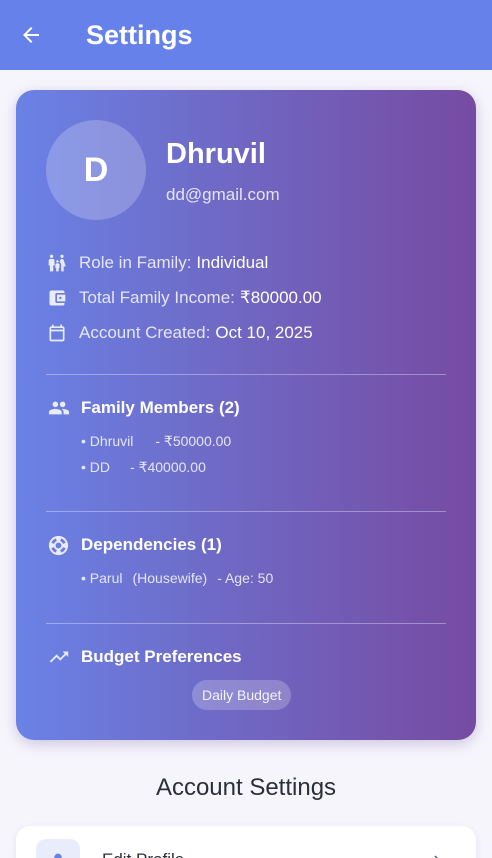 The height and width of the screenshot is (858, 492). I want to click on lifebuoy-icon, so click(58, 545).